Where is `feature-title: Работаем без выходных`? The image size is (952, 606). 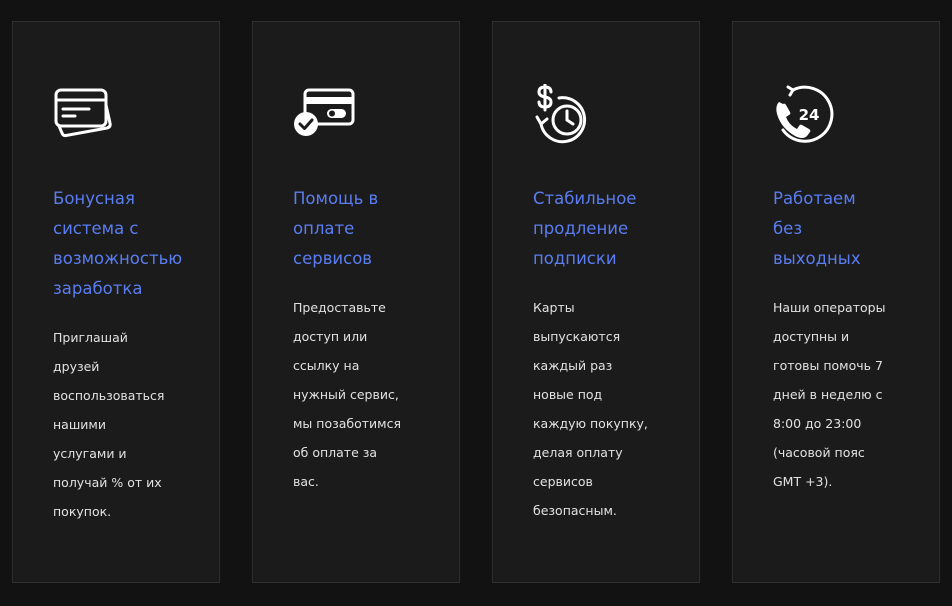 feature-title: Работаем без выходных is located at coordinates (817, 228).